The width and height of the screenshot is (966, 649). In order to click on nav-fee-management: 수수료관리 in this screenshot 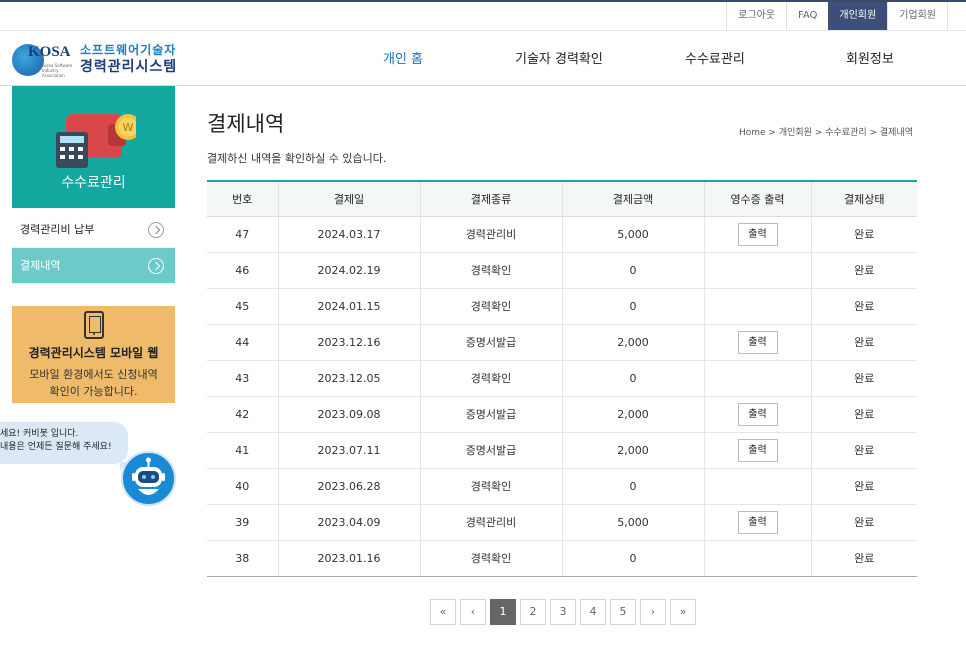, I will do `click(715, 57)`.